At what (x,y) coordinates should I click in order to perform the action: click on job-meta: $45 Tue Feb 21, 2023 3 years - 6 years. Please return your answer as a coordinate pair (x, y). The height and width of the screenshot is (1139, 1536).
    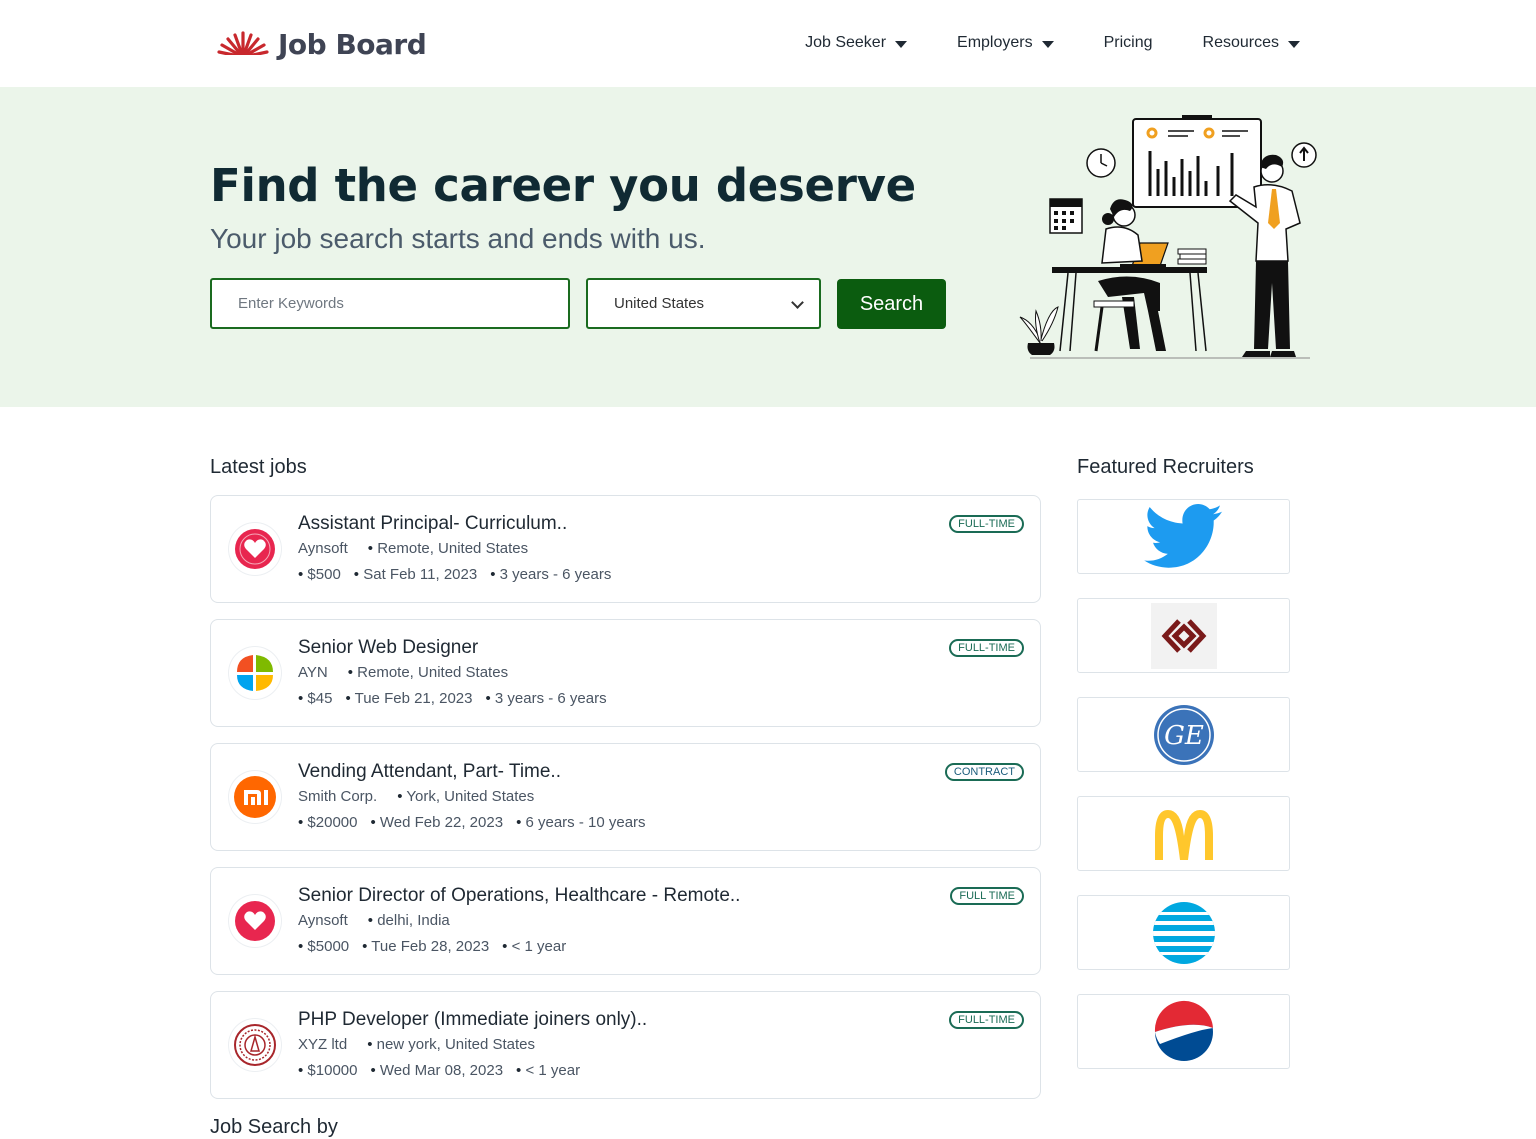
    Looking at the image, I should click on (452, 698).